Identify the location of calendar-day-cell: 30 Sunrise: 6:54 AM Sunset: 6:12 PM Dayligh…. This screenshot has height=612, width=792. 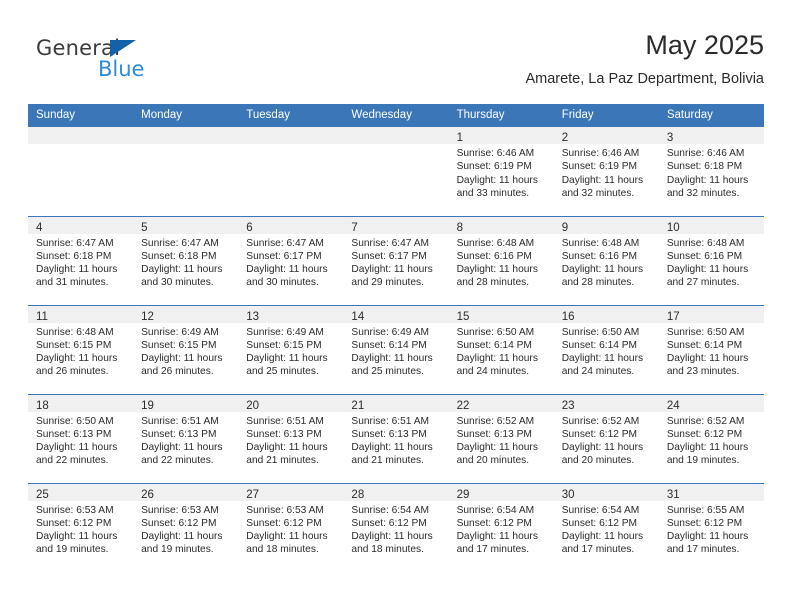
(606, 527).